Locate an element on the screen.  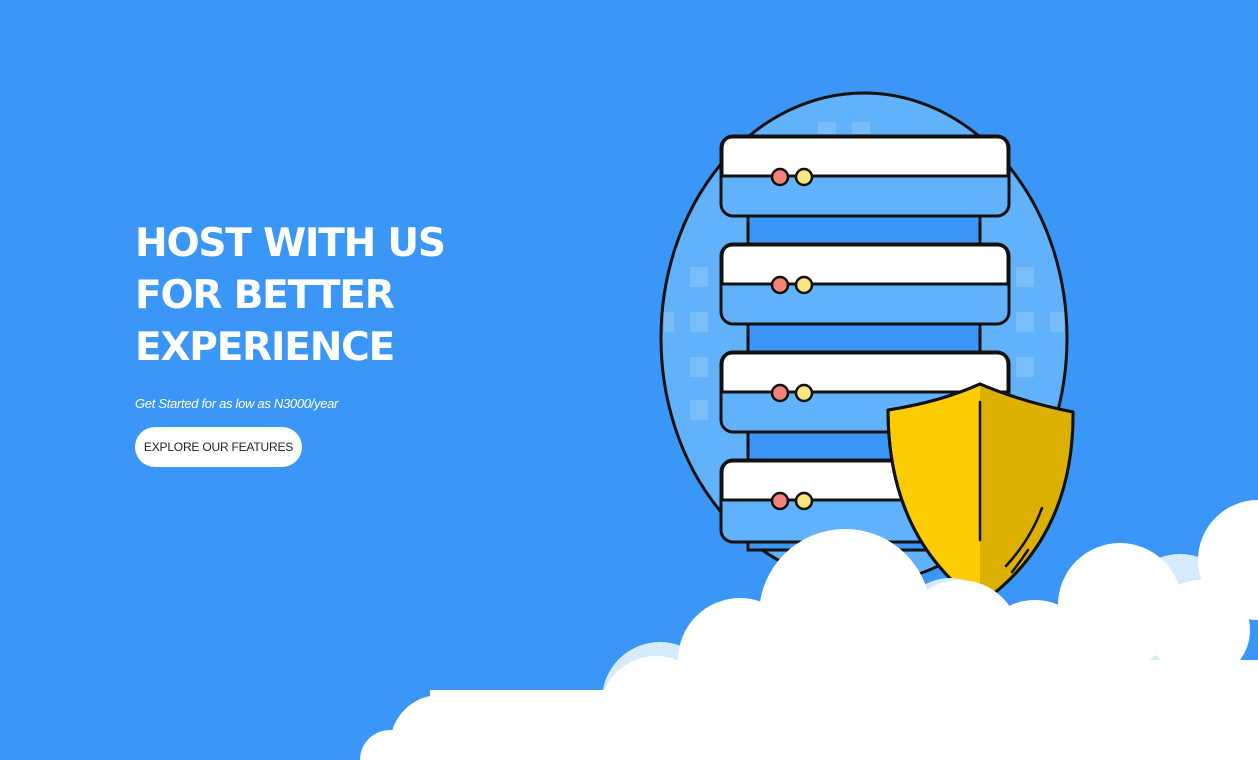
explore-features-button: EXPLORE OUR FEATURES is located at coordinates (218, 447).